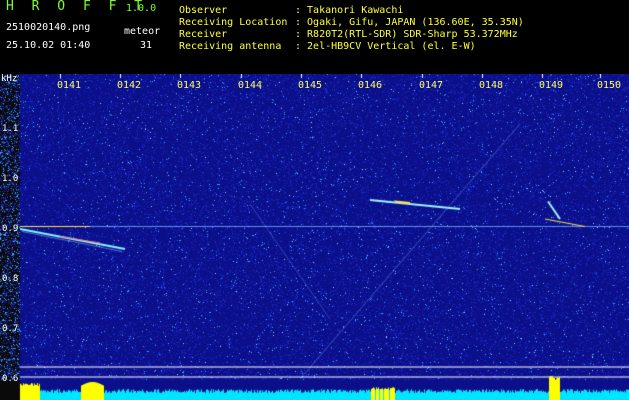 The image size is (629, 400). I want to click on receiver-value: : R820T2(RTL-SDR) SDR-Sharp 53.372MHz, so click(406, 34).